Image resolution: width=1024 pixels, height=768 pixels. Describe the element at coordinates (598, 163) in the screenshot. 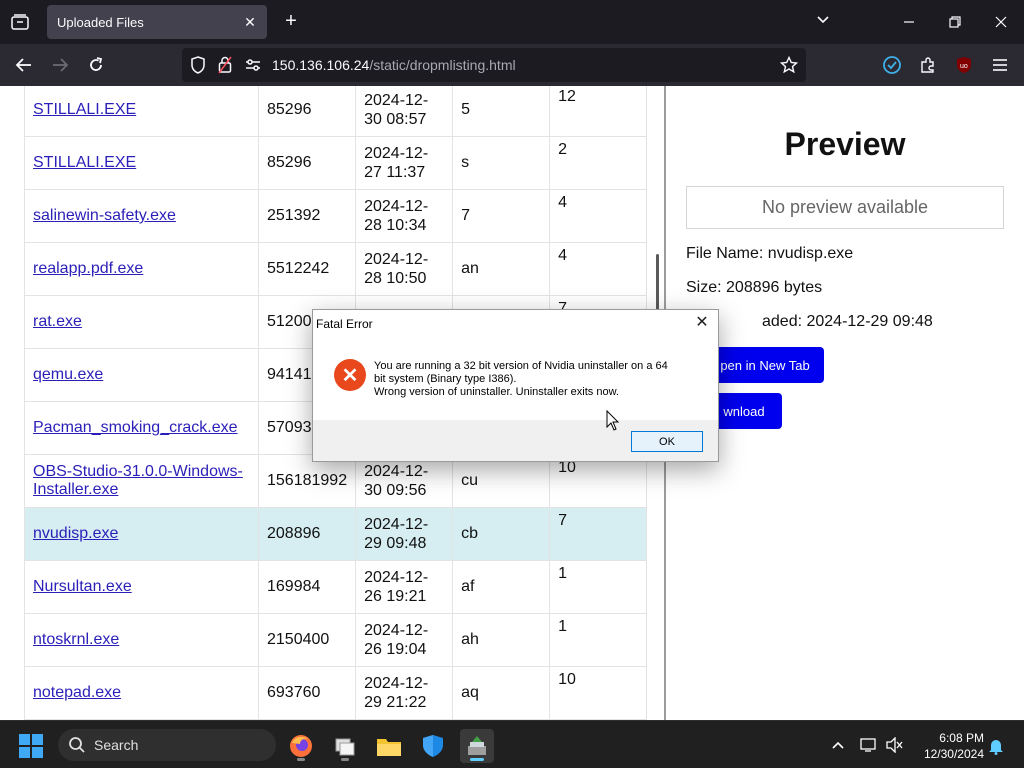

I see `file-count-cell: 2` at that location.